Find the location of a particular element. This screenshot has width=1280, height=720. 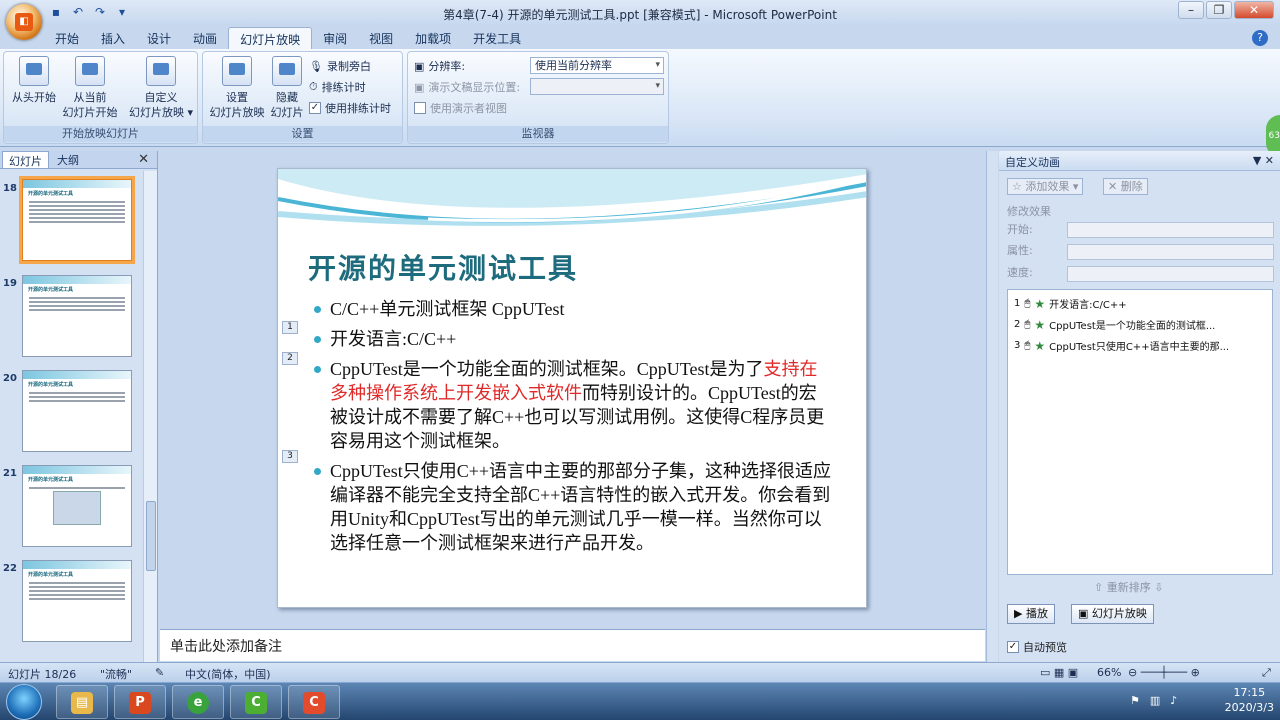

tab-slides: 幻灯片 is located at coordinates (25, 159).